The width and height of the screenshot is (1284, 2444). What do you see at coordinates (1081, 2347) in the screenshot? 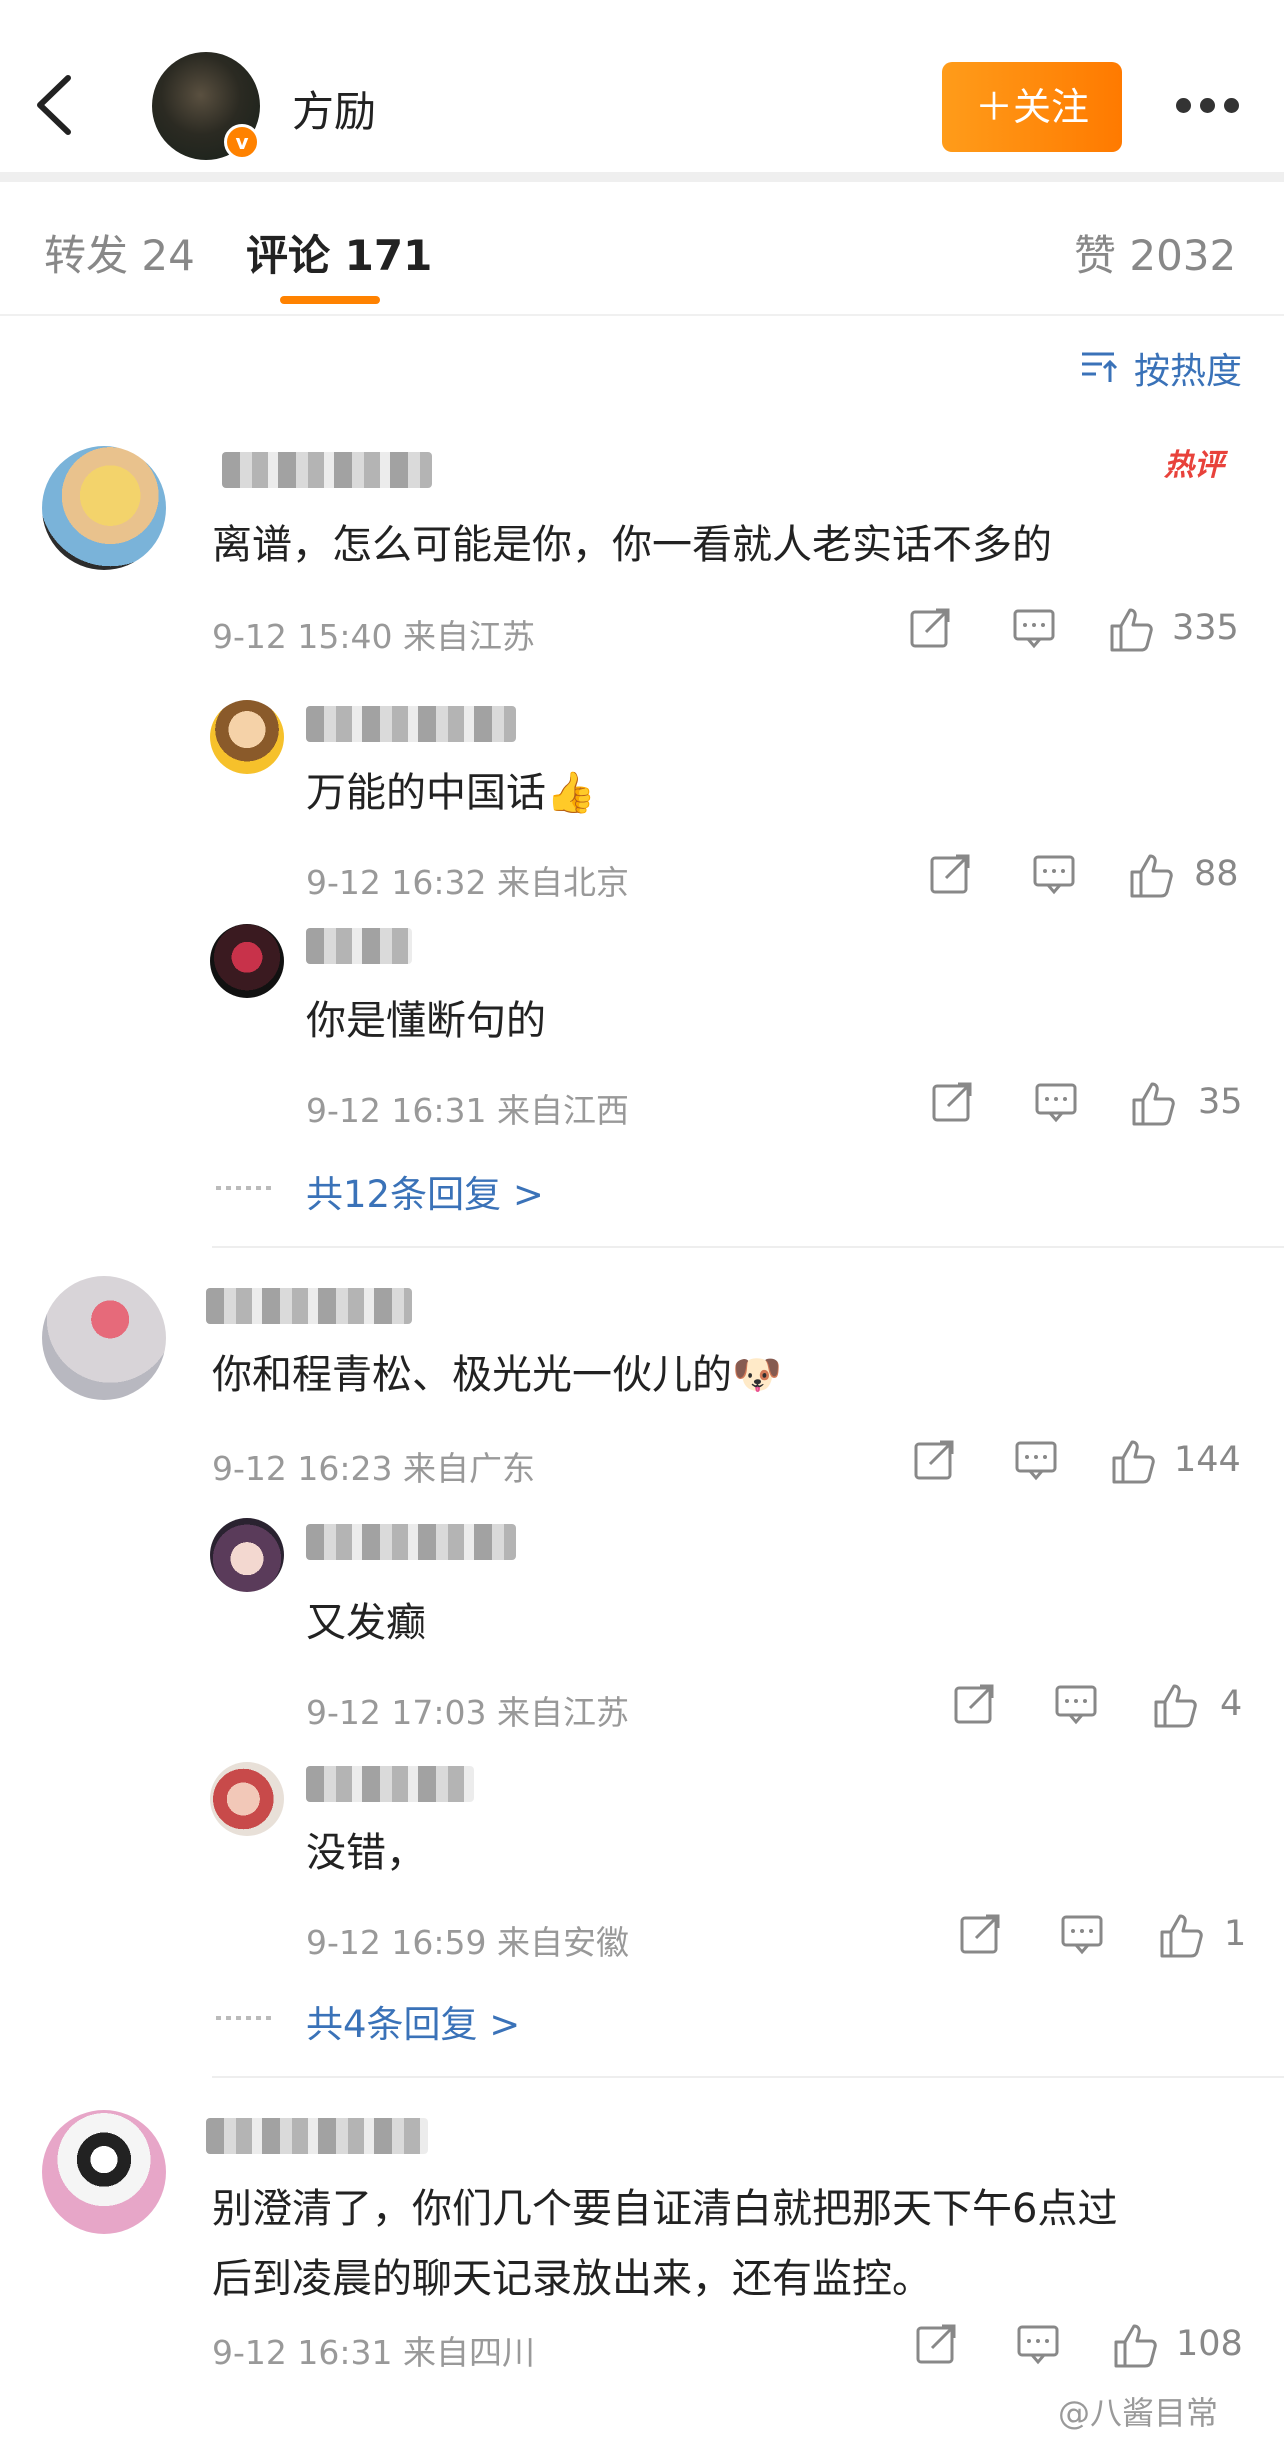
I see `comment-actions: 108` at bounding box center [1081, 2347].